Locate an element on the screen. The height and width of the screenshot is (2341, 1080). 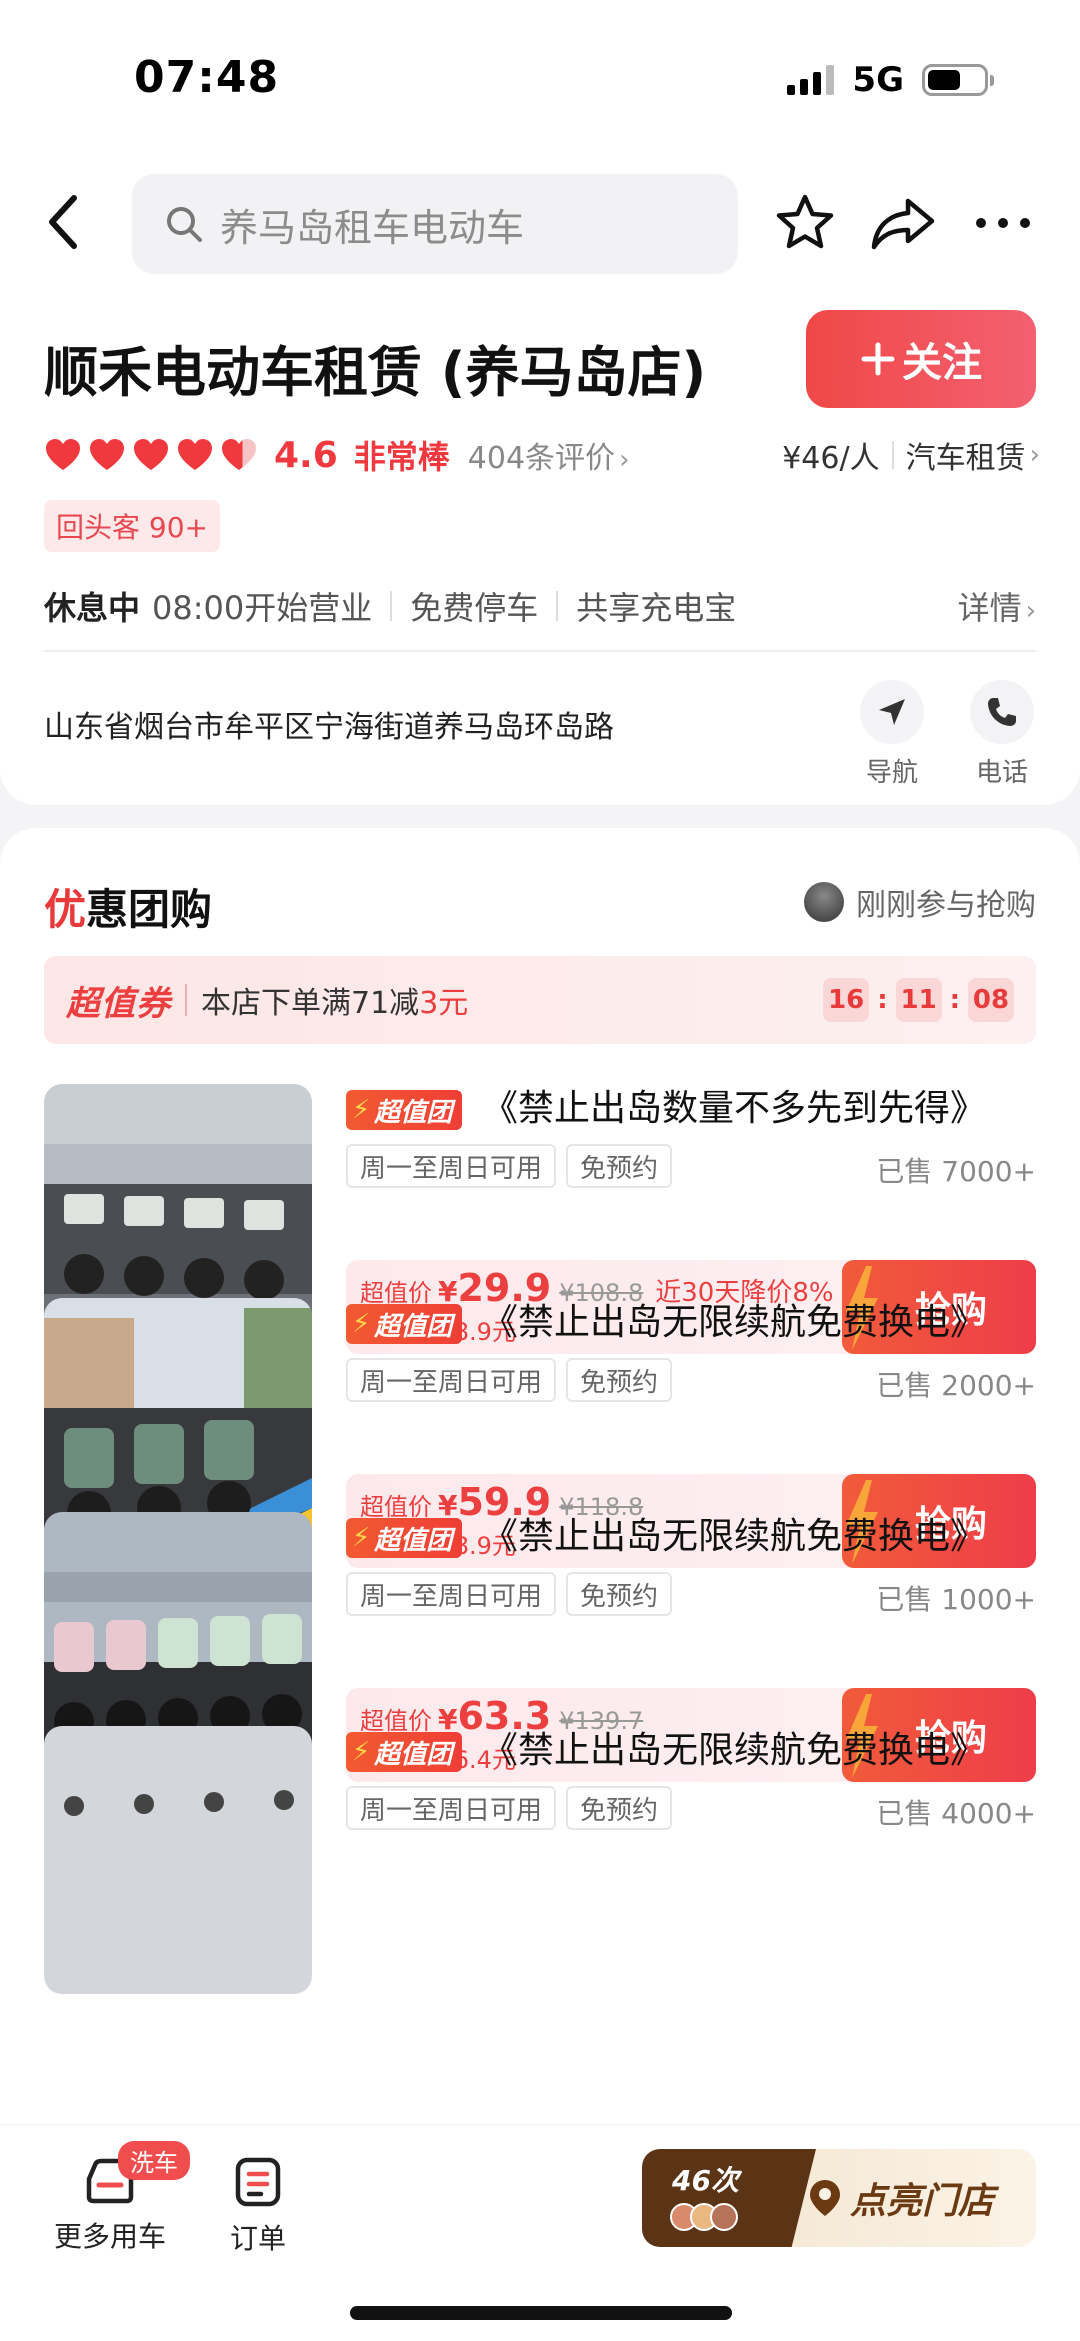
navigation-arrow-icon is located at coordinates (892, 712).